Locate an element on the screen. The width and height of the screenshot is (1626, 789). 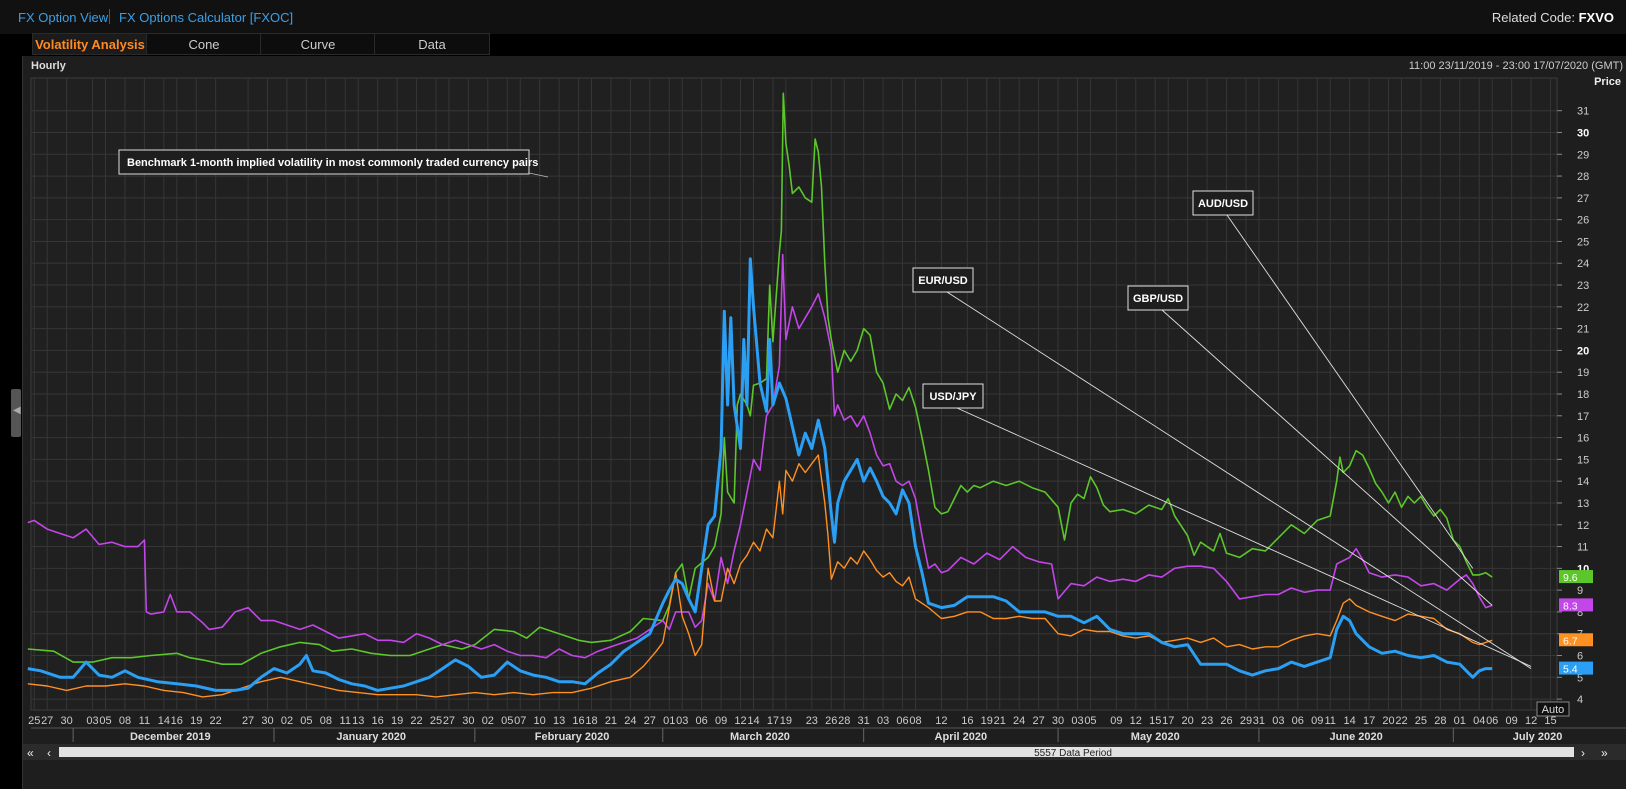
callout-label: EUR/USD is located at coordinates (943, 281).